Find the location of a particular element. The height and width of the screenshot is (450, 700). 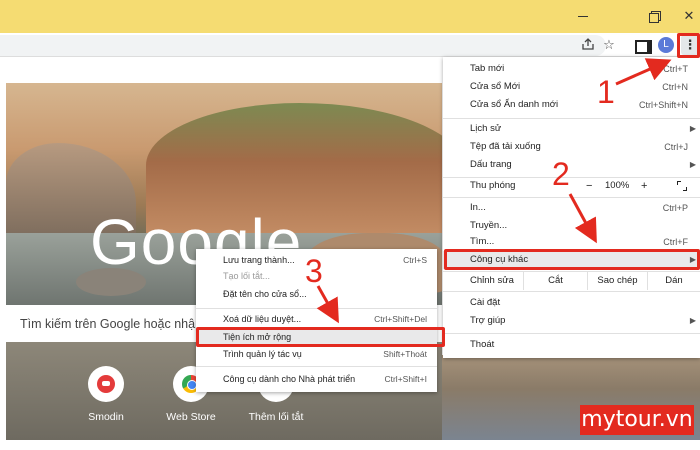

shortcut-icon-circle is located at coordinates (106, 384).